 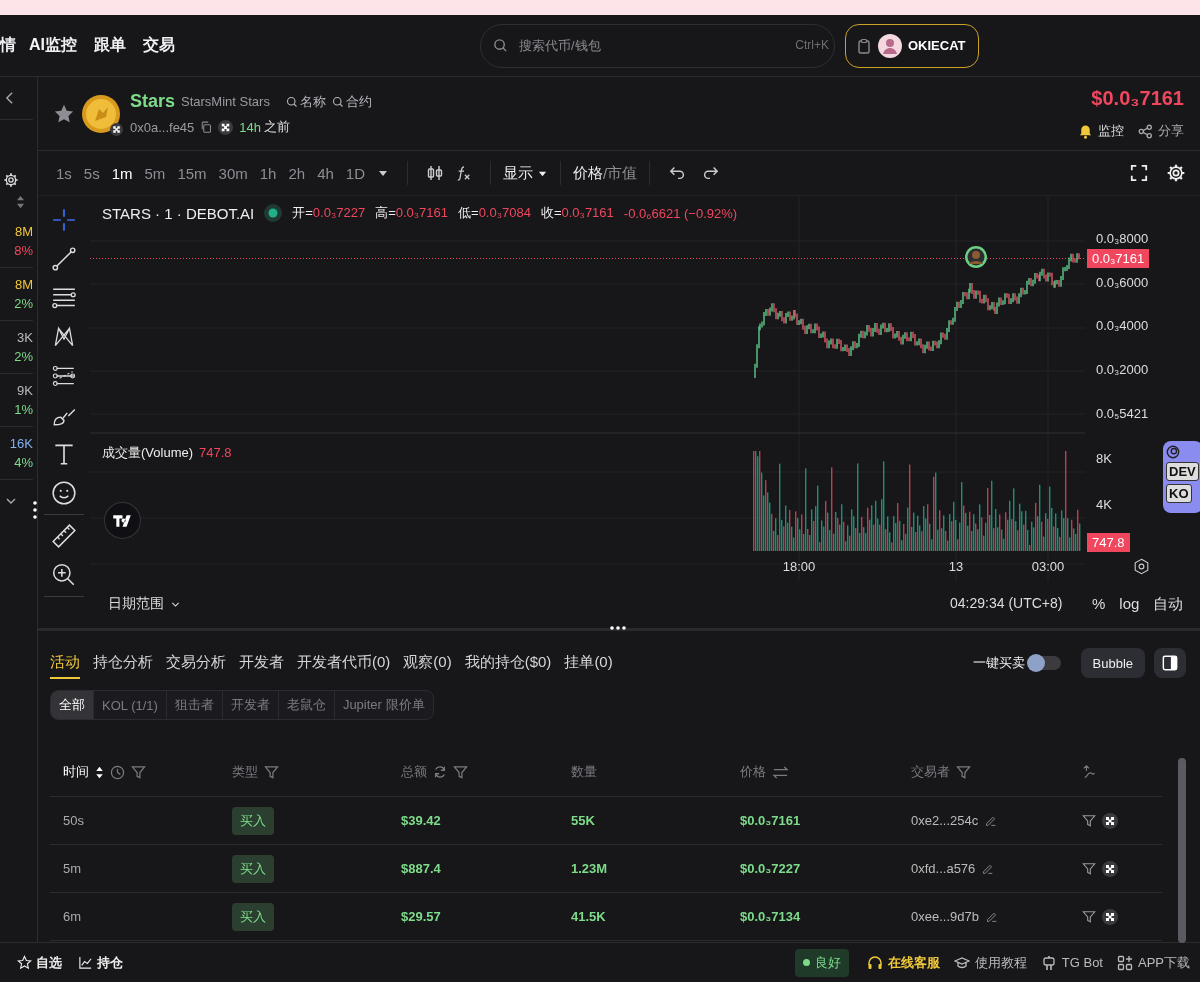 I want to click on quick-trade-toggle, so click(x=1044, y=663).